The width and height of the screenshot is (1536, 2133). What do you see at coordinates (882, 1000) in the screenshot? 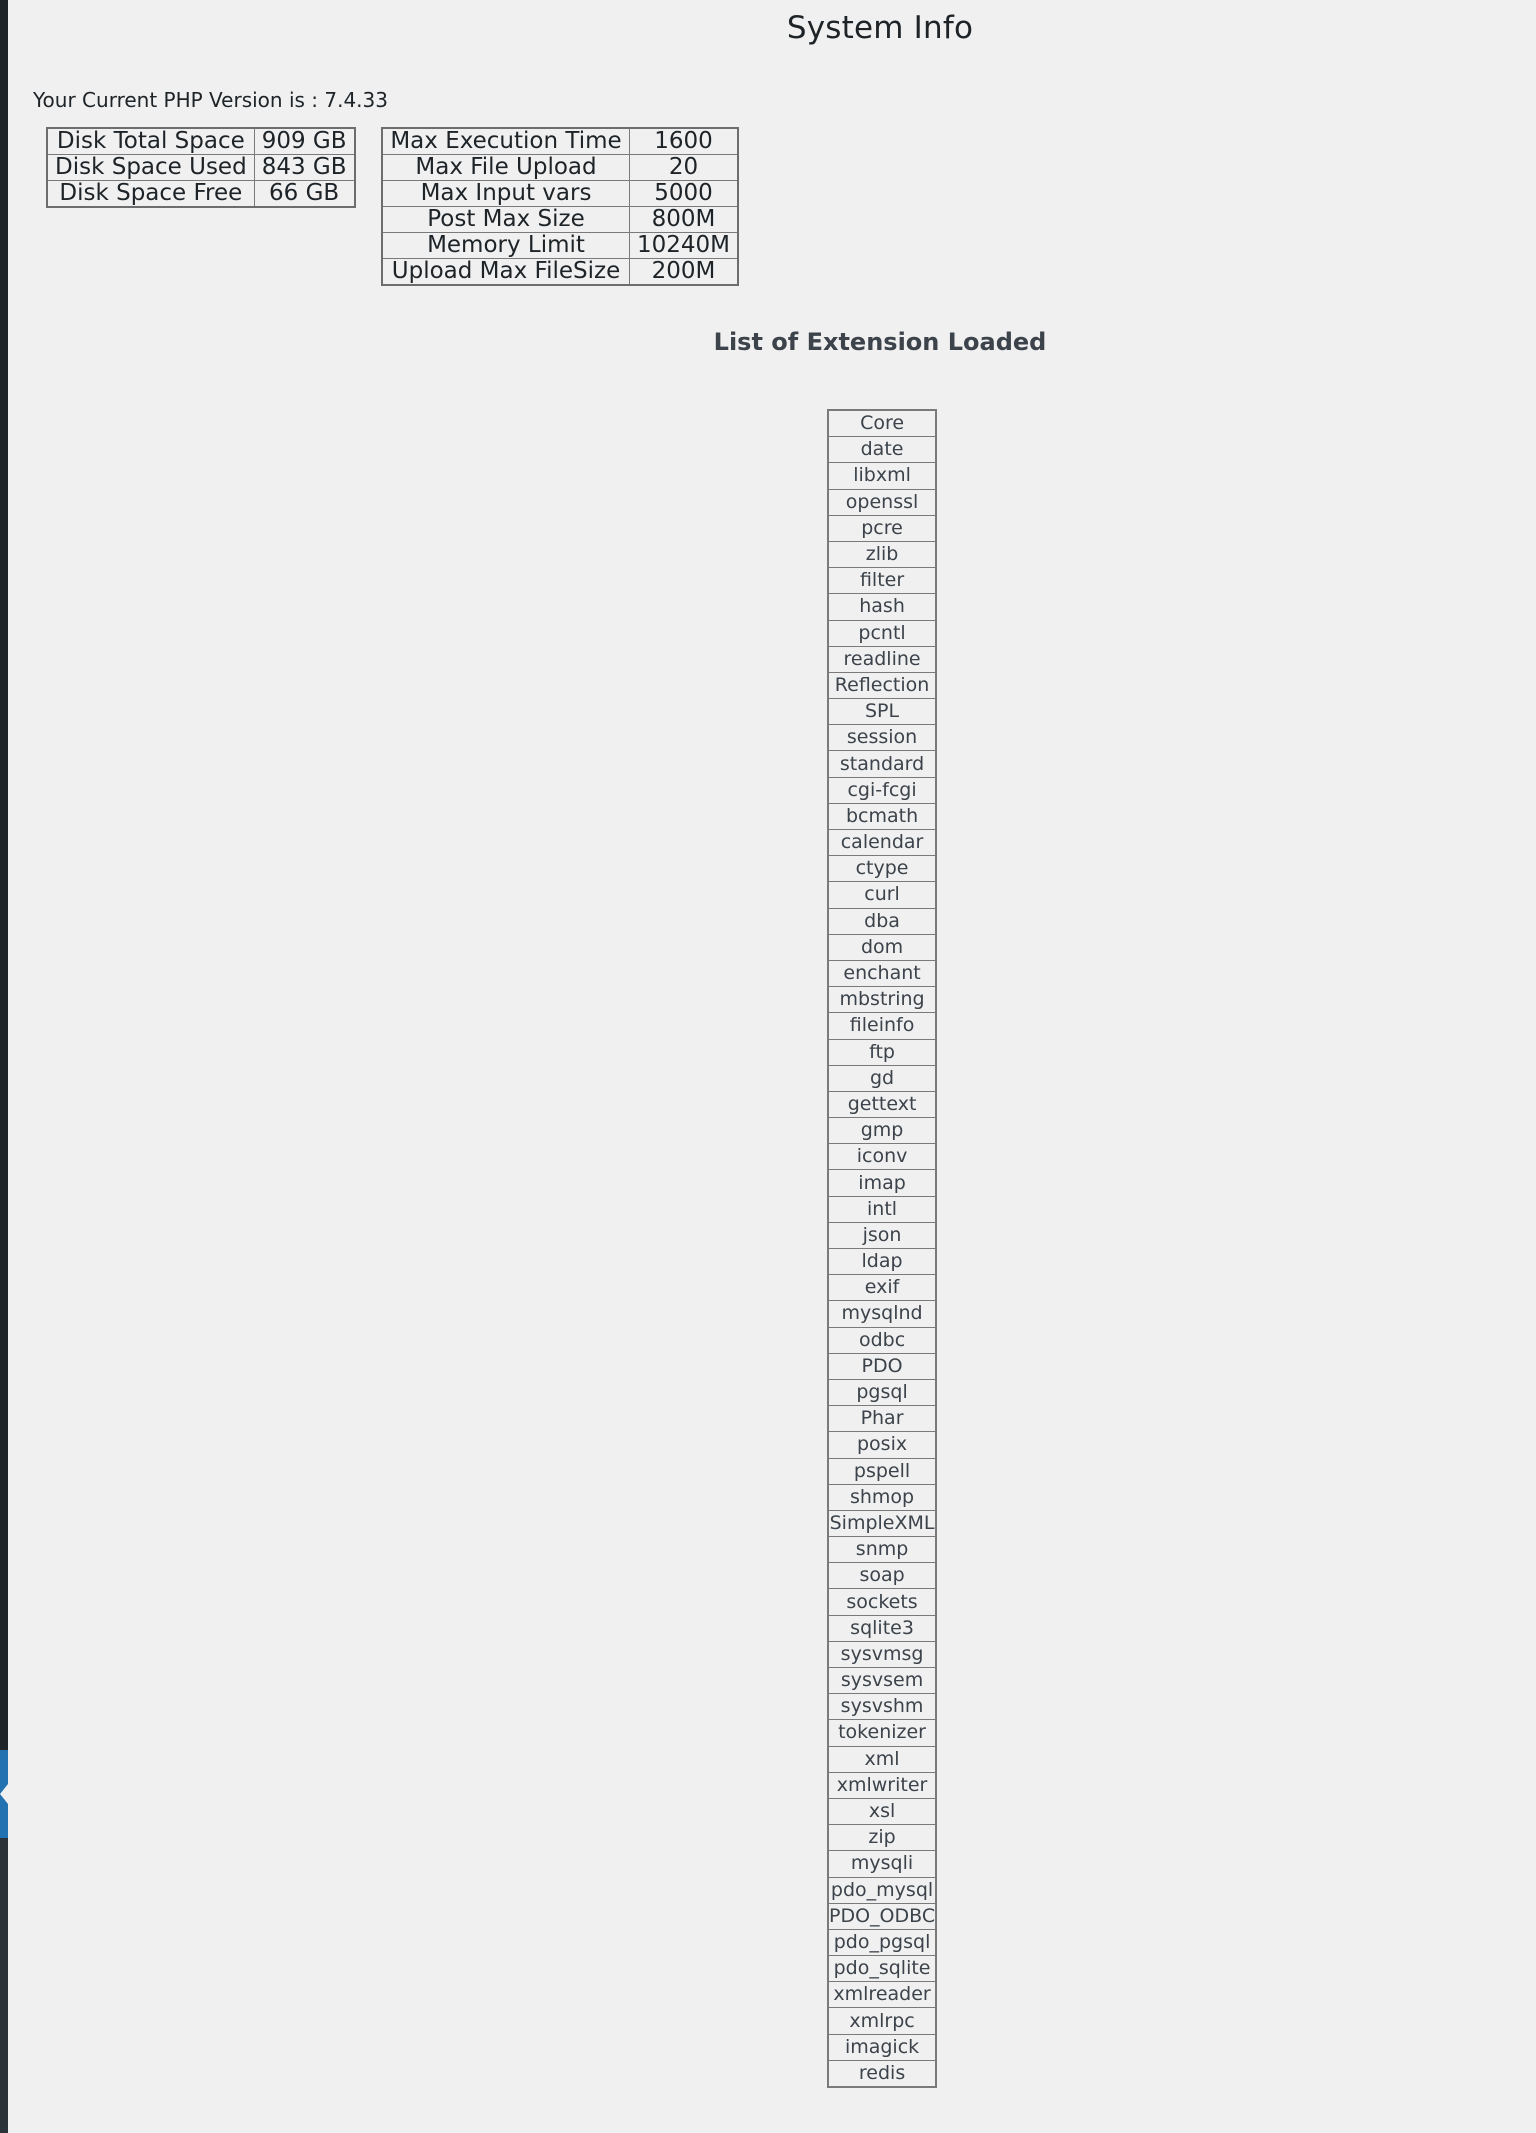
I see `table-row: mbstring` at bounding box center [882, 1000].